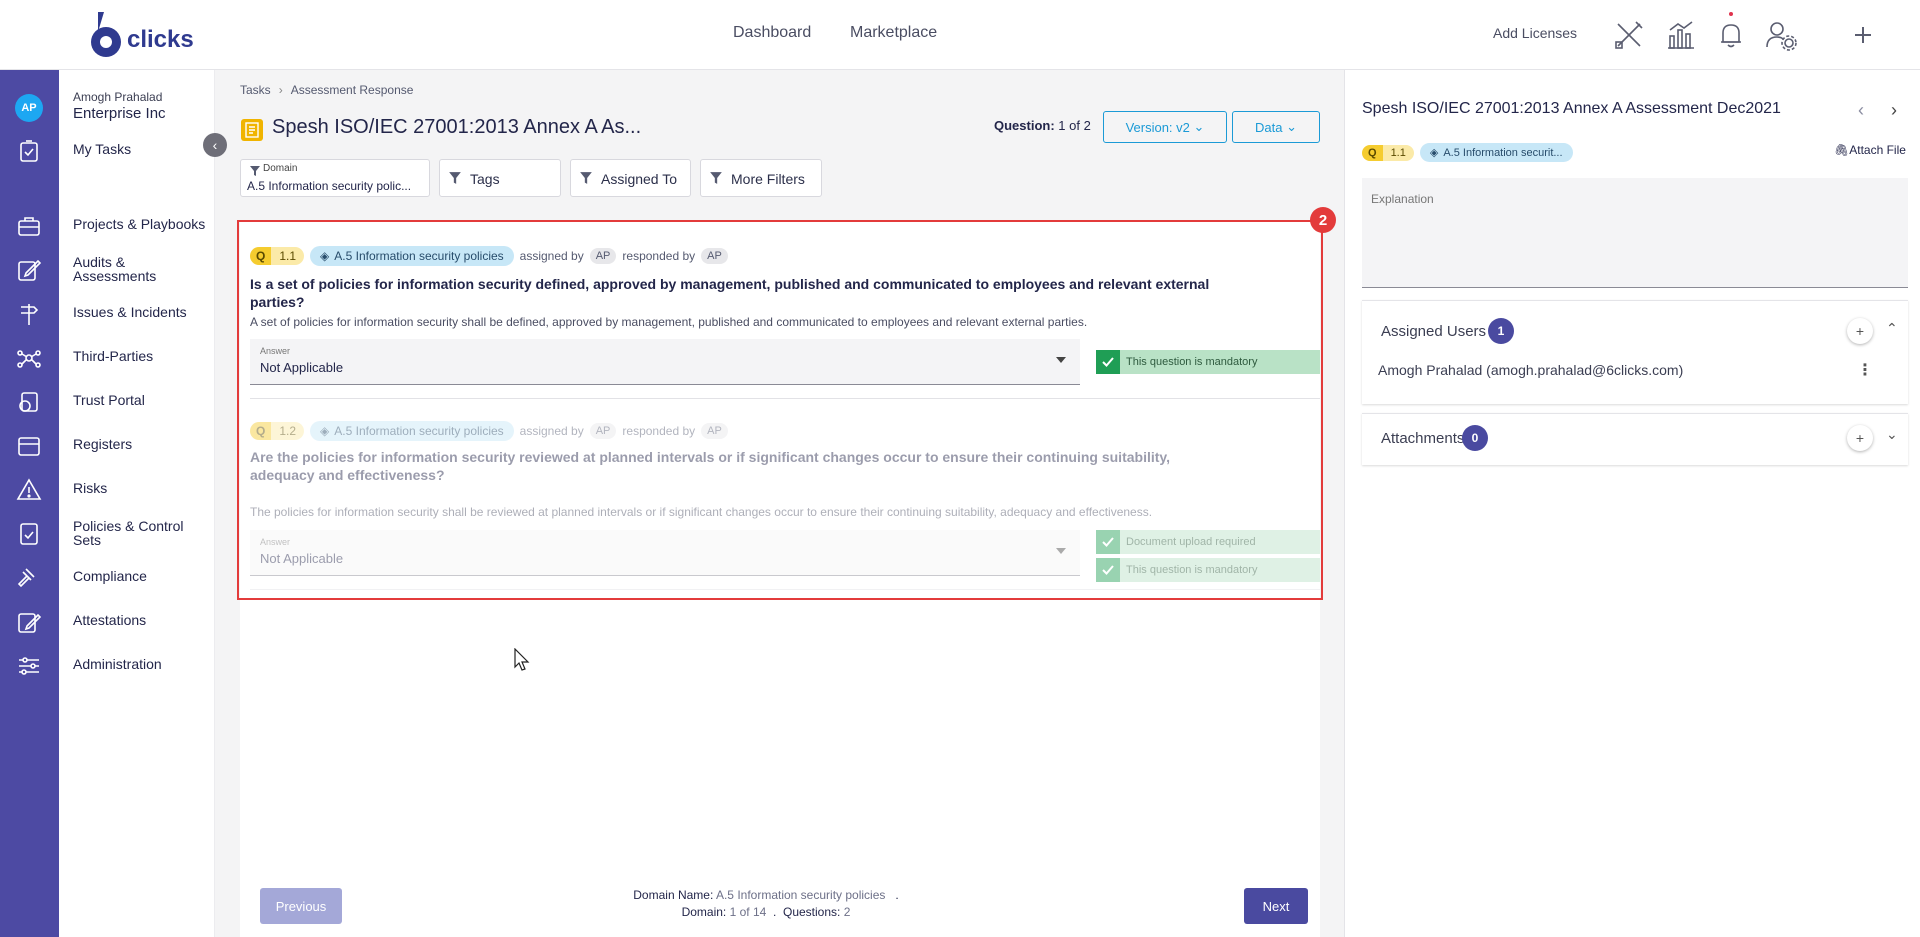 The width and height of the screenshot is (1920, 937). Describe the element at coordinates (714, 256) in the screenshot. I see `responder-chip: AP` at that location.